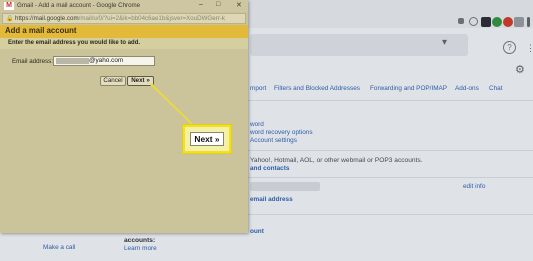 The width and height of the screenshot is (533, 261). I want to click on callout-pointer-line, so click(173, 106).